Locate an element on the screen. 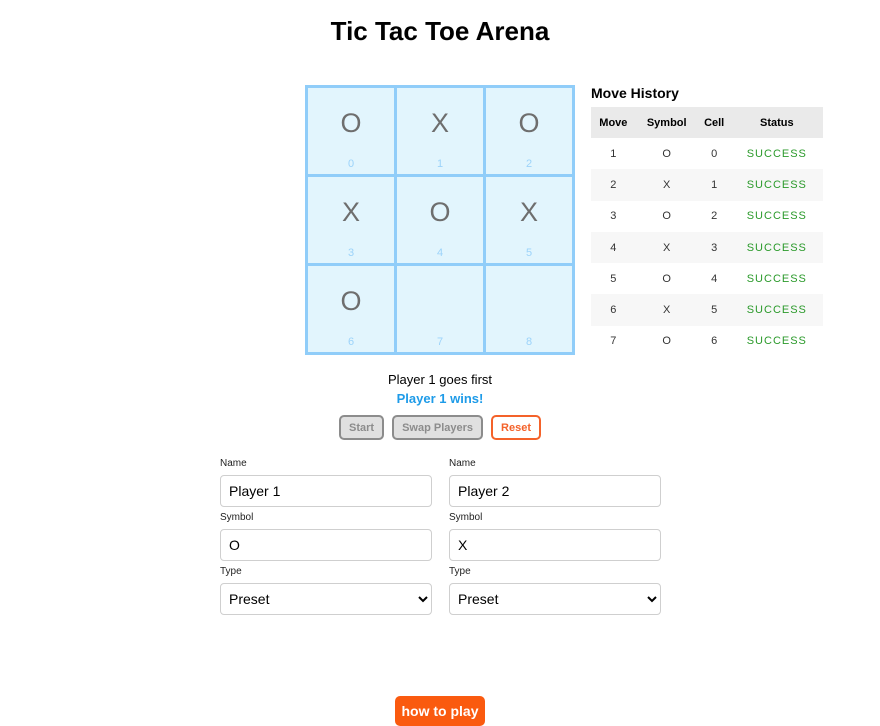 The width and height of the screenshot is (880, 726). player-2-symbol-input is located at coordinates (555, 545).